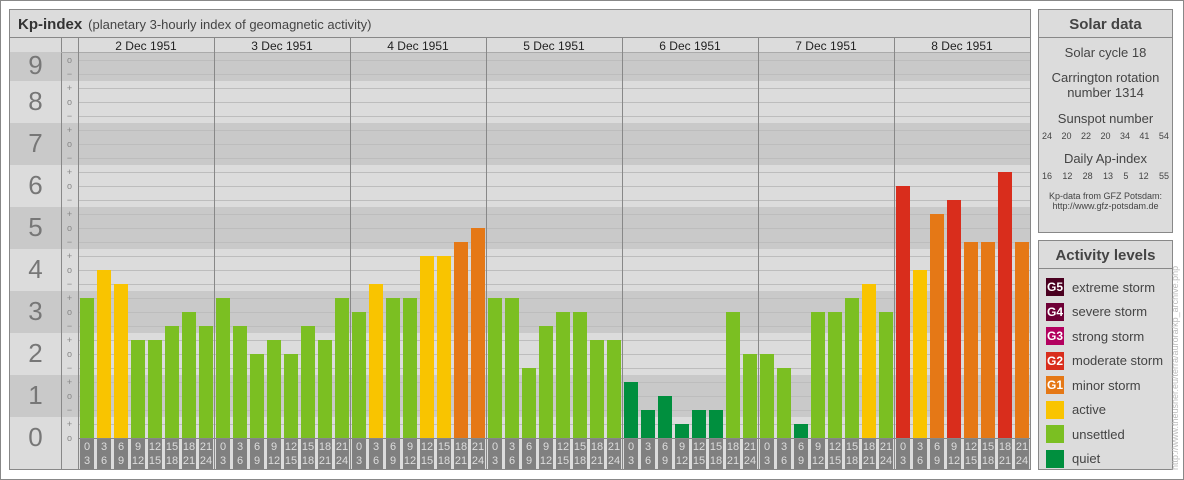  What do you see at coordinates (1114, 287) in the screenshot?
I see `legend-label: extreme storm` at bounding box center [1114, 287].